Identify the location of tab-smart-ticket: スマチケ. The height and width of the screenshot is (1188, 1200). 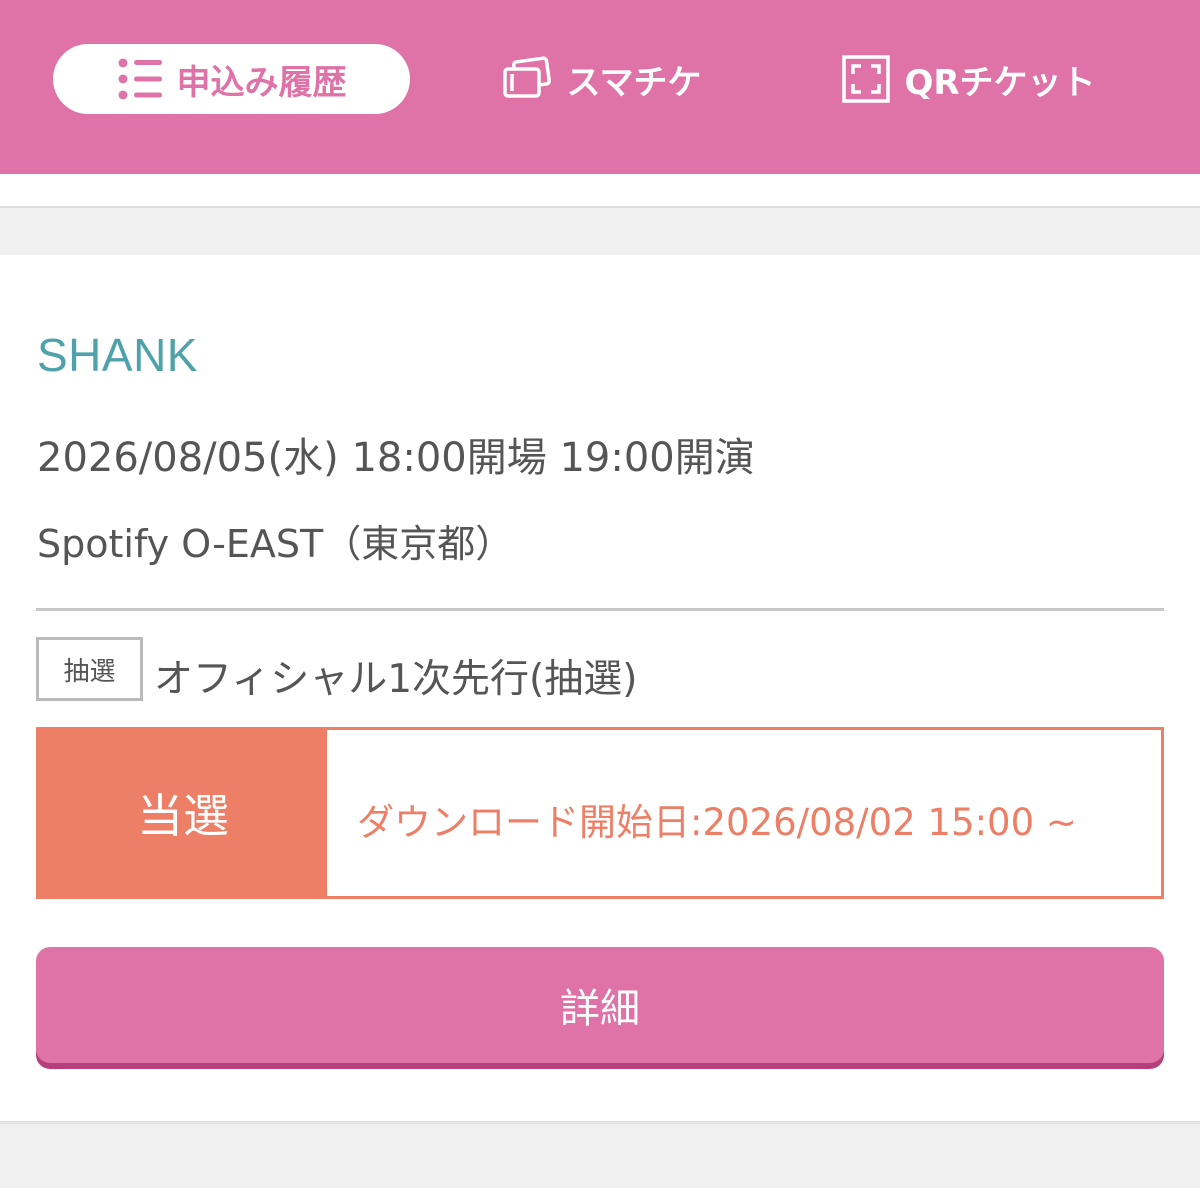
(601, 79).